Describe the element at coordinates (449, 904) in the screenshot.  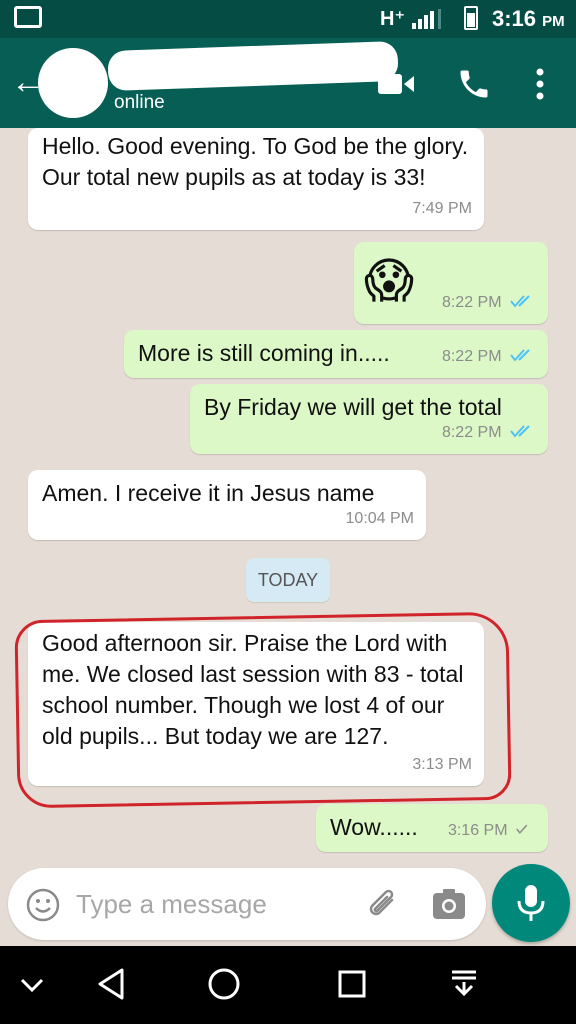
I see `camera-icon` at that location.